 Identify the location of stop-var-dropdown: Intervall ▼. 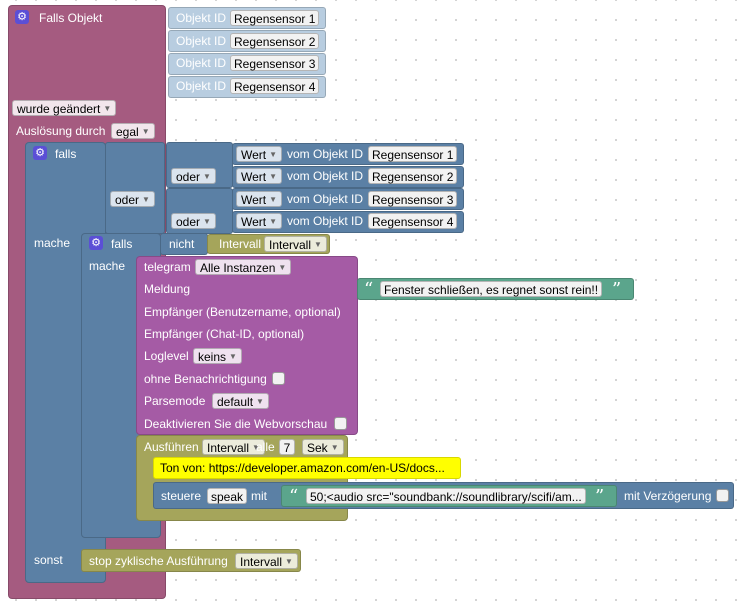
(266, 561).